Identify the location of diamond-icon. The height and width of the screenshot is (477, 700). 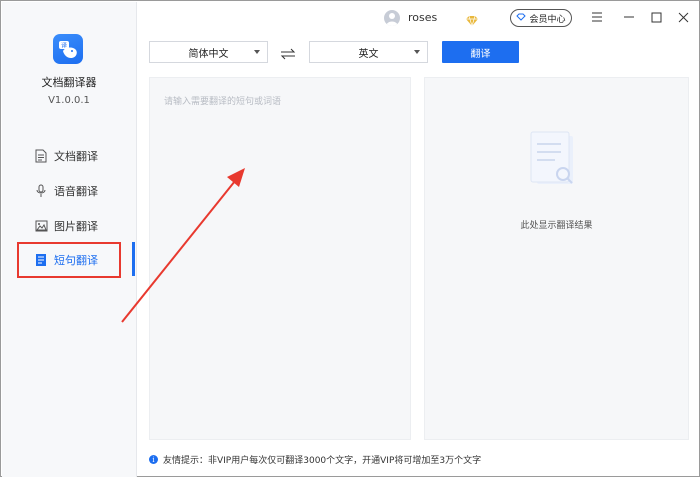
(521, 18).